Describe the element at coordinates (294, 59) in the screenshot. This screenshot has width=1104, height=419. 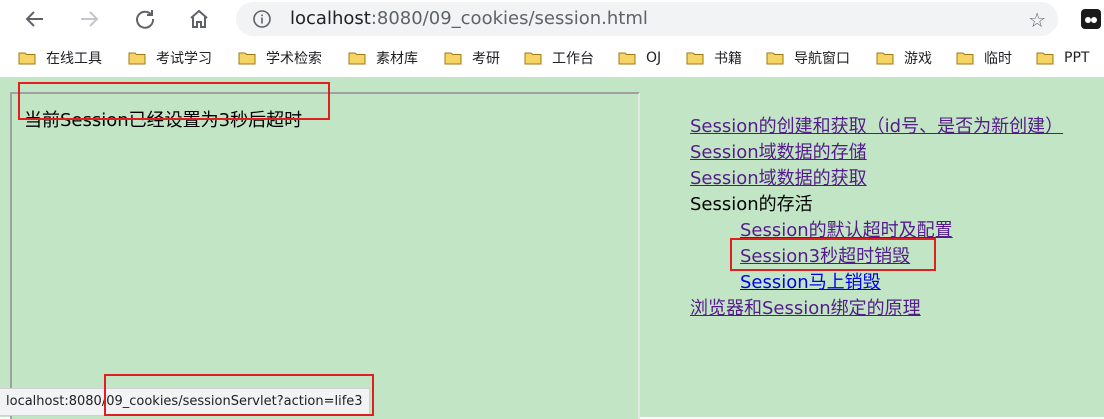
I see `bookmark-label: 学术检索` at that location.